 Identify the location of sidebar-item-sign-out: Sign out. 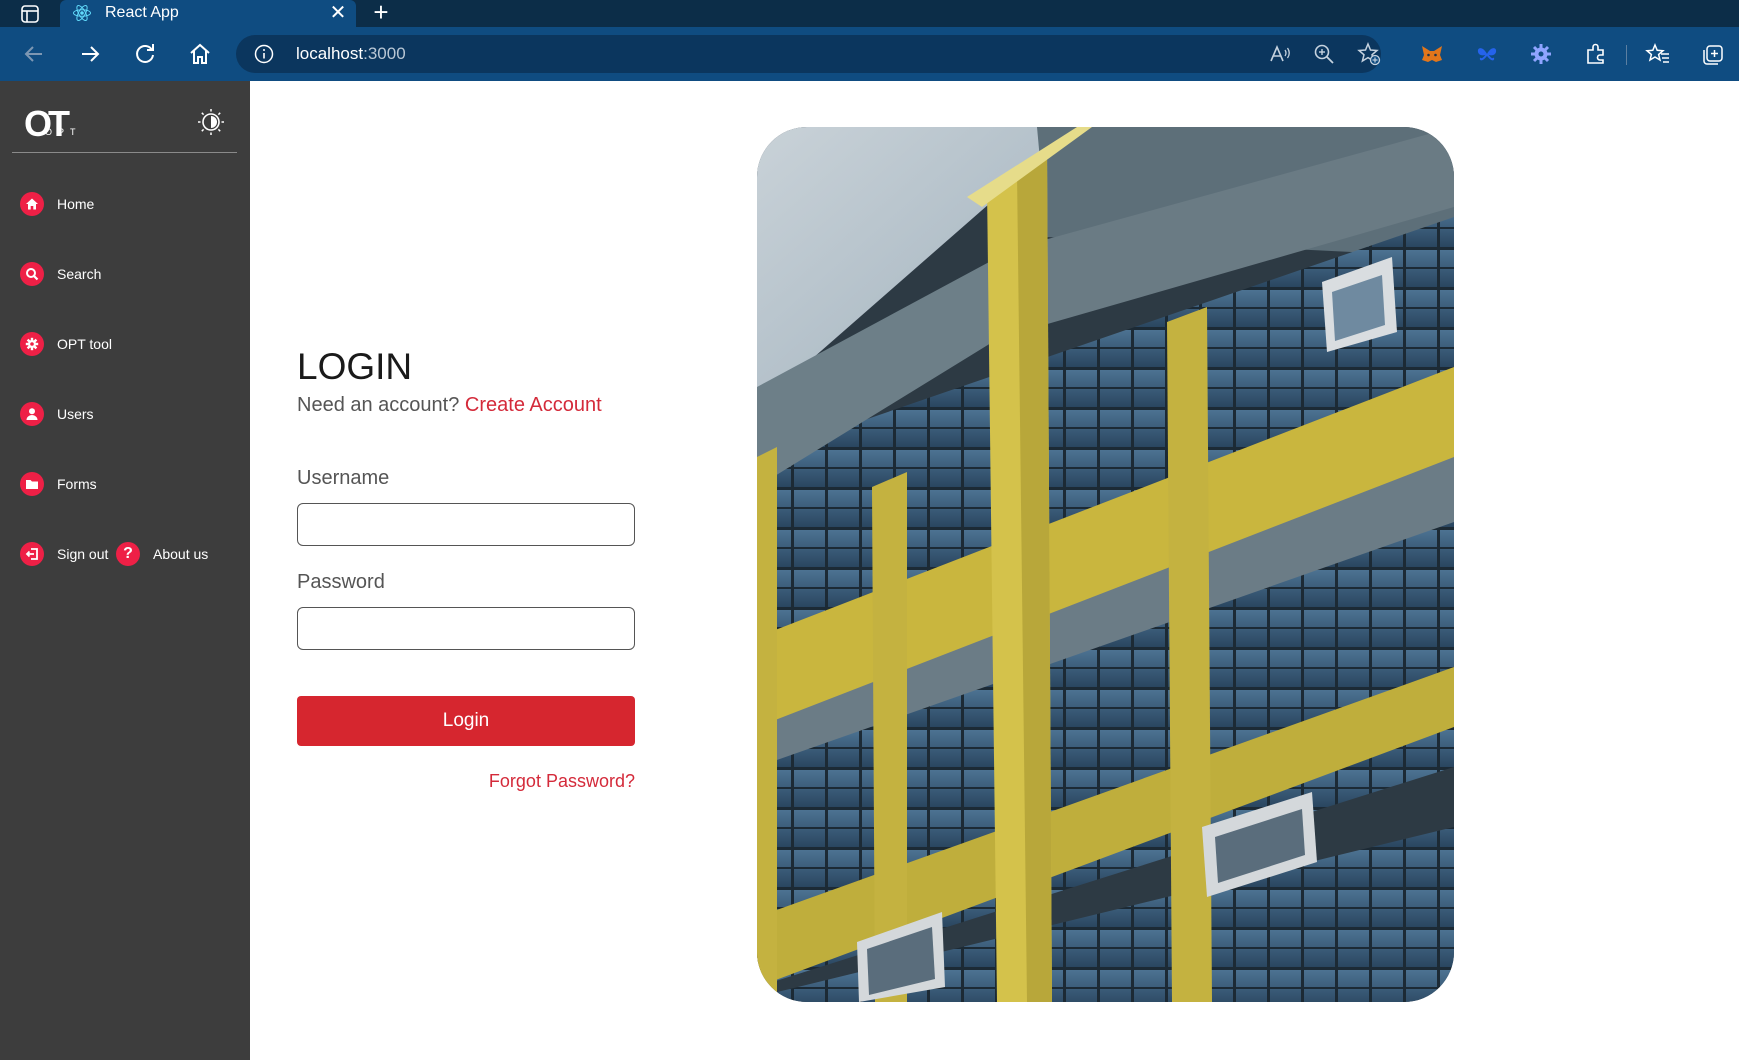
(64, 554).